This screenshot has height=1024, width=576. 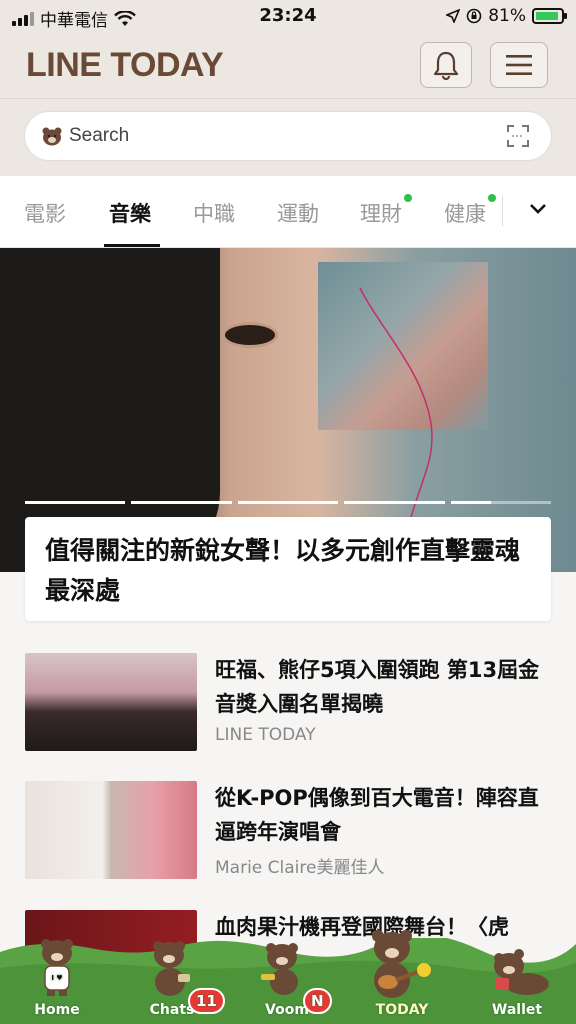 I want to click on status-bar: 中華電信 23:24 81%, so click(x=288, y=17).